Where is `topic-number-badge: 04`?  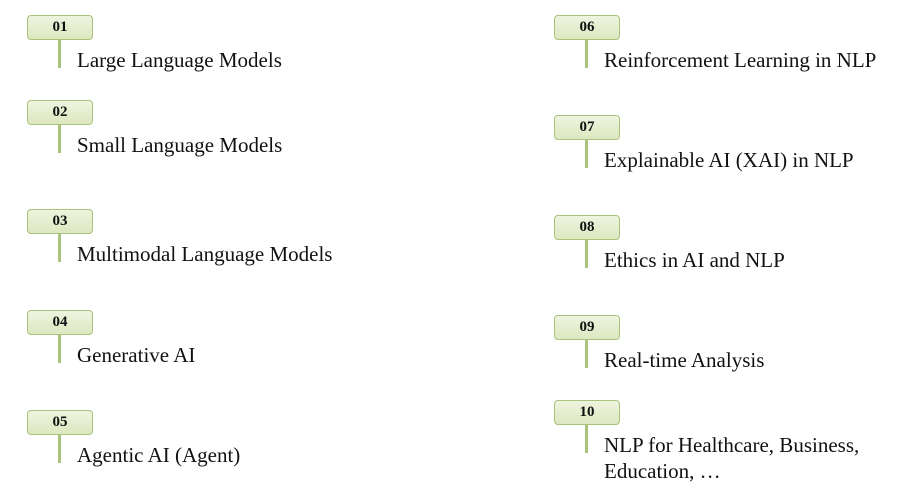 topic-number-badge: 04 is located at coordinates (60, 322).